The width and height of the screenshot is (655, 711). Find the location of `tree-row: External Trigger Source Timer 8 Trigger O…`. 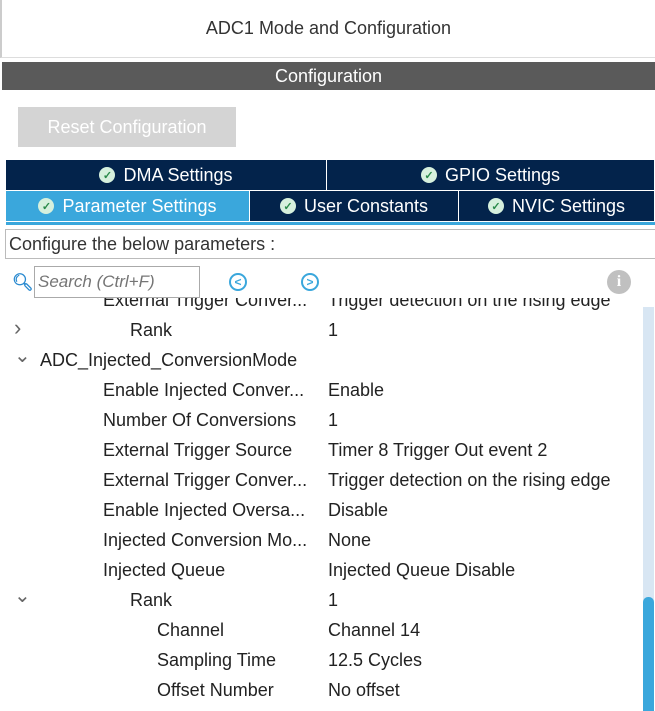

tree-row: External Trigger Source Timer 8 Trigger O… is located at coordinates (321, 450).